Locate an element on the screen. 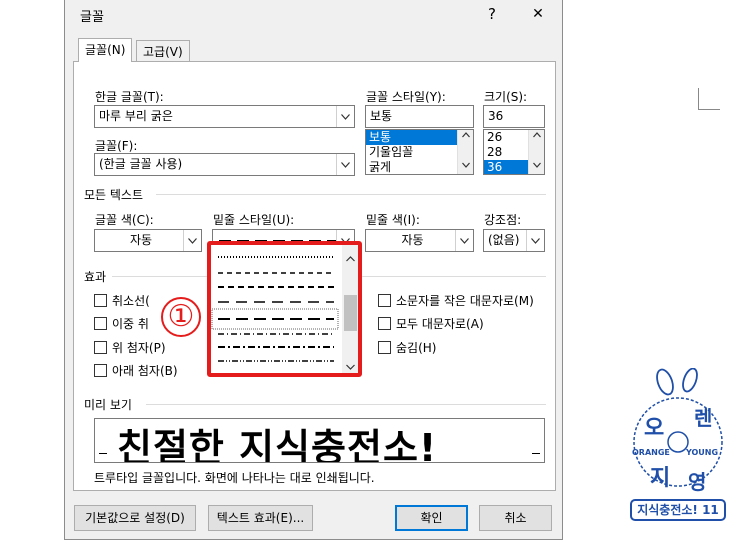  font-label: 글꼴(F): is located at coordinates (116, 146).